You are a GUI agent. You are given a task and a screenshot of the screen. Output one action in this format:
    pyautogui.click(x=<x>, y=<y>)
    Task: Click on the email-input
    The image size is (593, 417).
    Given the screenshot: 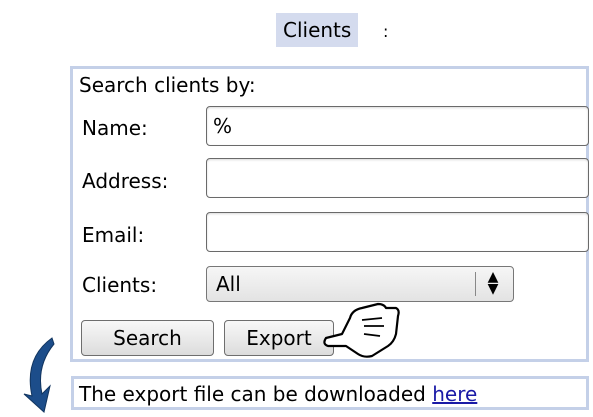 What is the action you would take?
    pyautogui.click(x=397, y=232)
    